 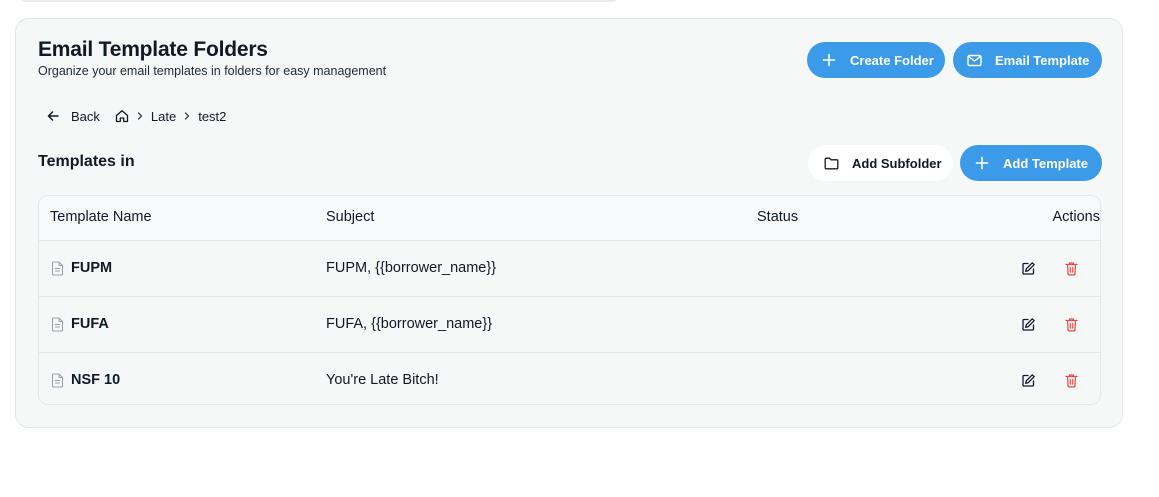 What do you see at coordinates (90, 324) in the screenshot?
I see `template-name: FUFA` at bounding box center [90, 324].